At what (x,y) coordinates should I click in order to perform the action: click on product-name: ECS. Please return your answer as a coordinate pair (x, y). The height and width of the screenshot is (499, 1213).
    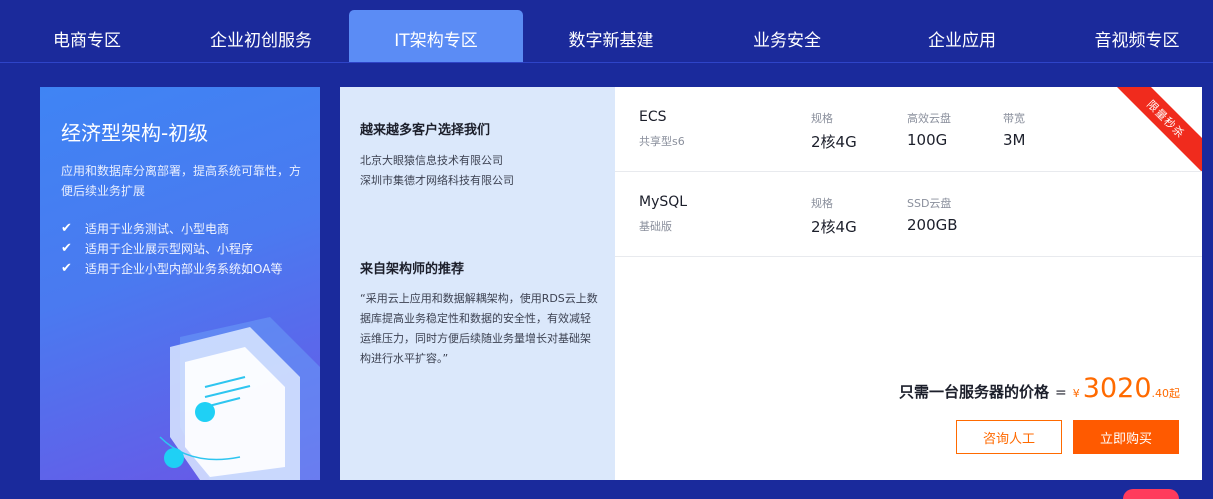
    Looking at the image, I should click on (653, 117).